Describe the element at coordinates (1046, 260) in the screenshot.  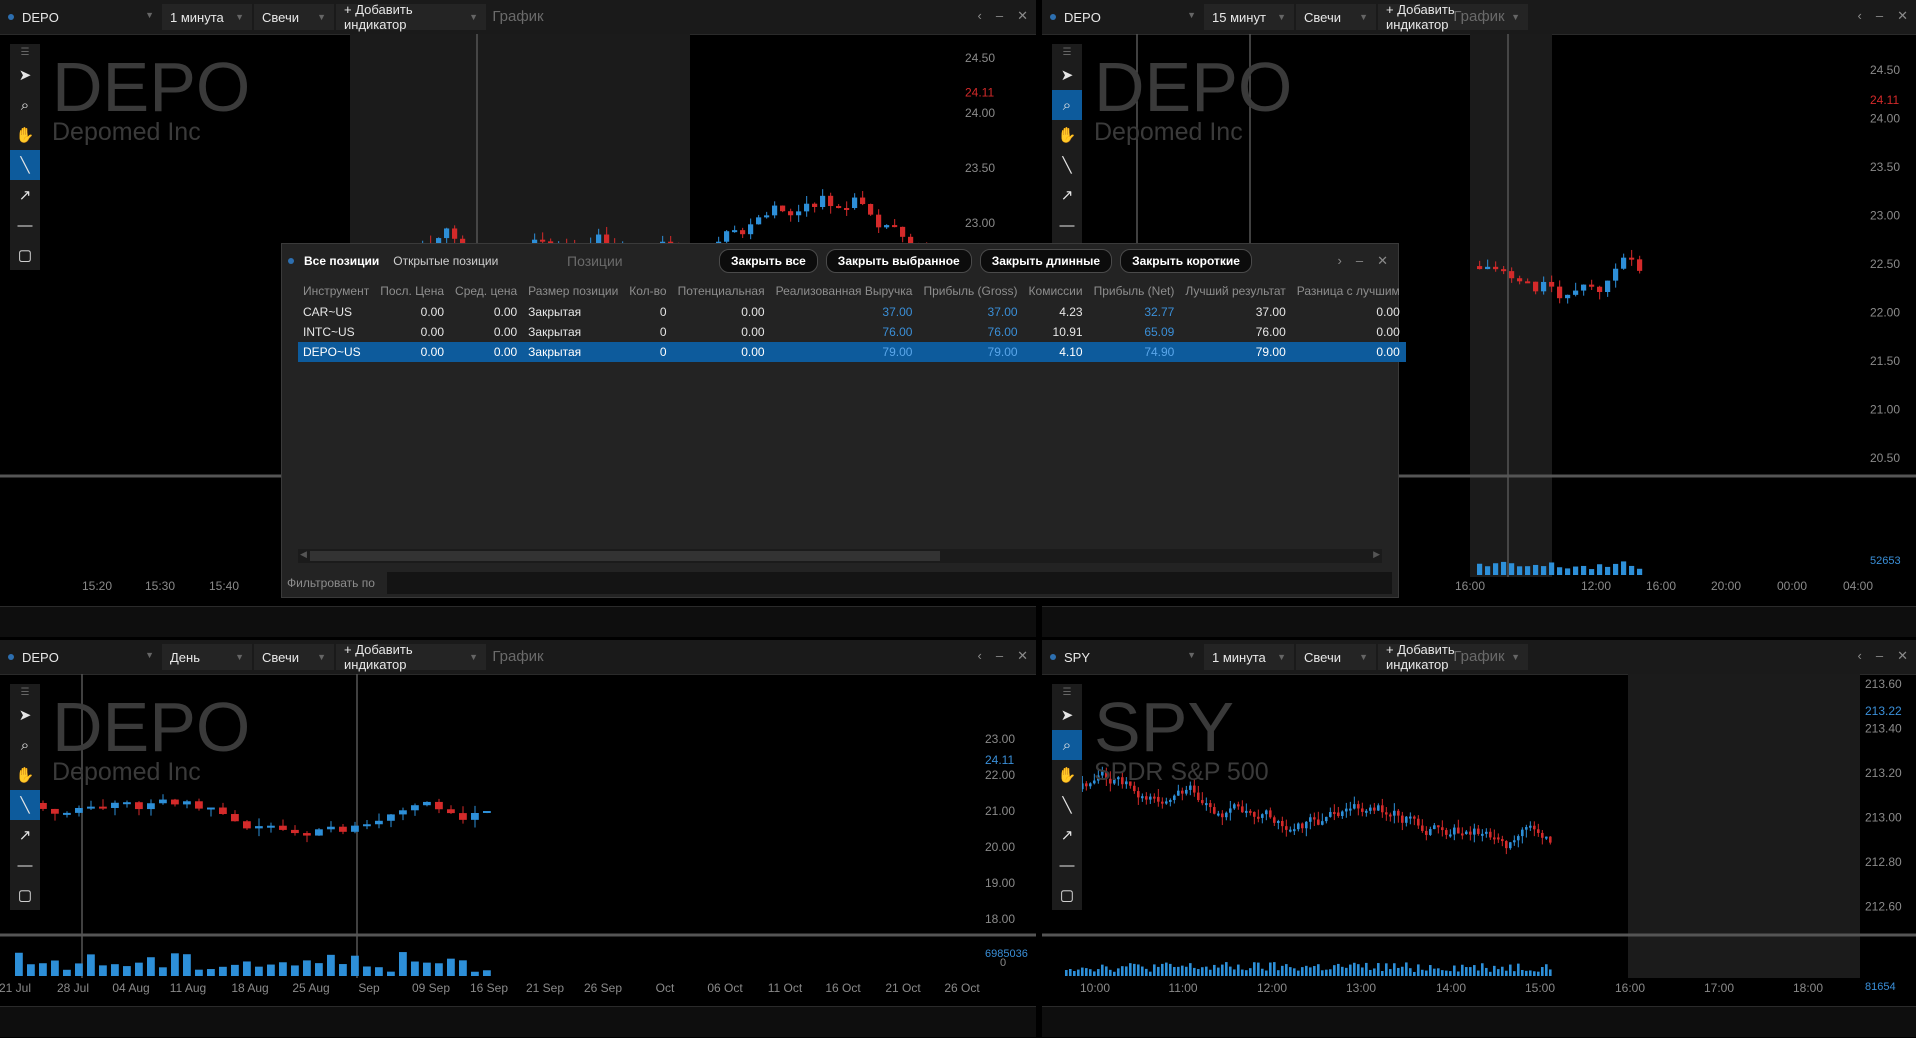
I see `close-long-button: Закрыть длинные` at that location.